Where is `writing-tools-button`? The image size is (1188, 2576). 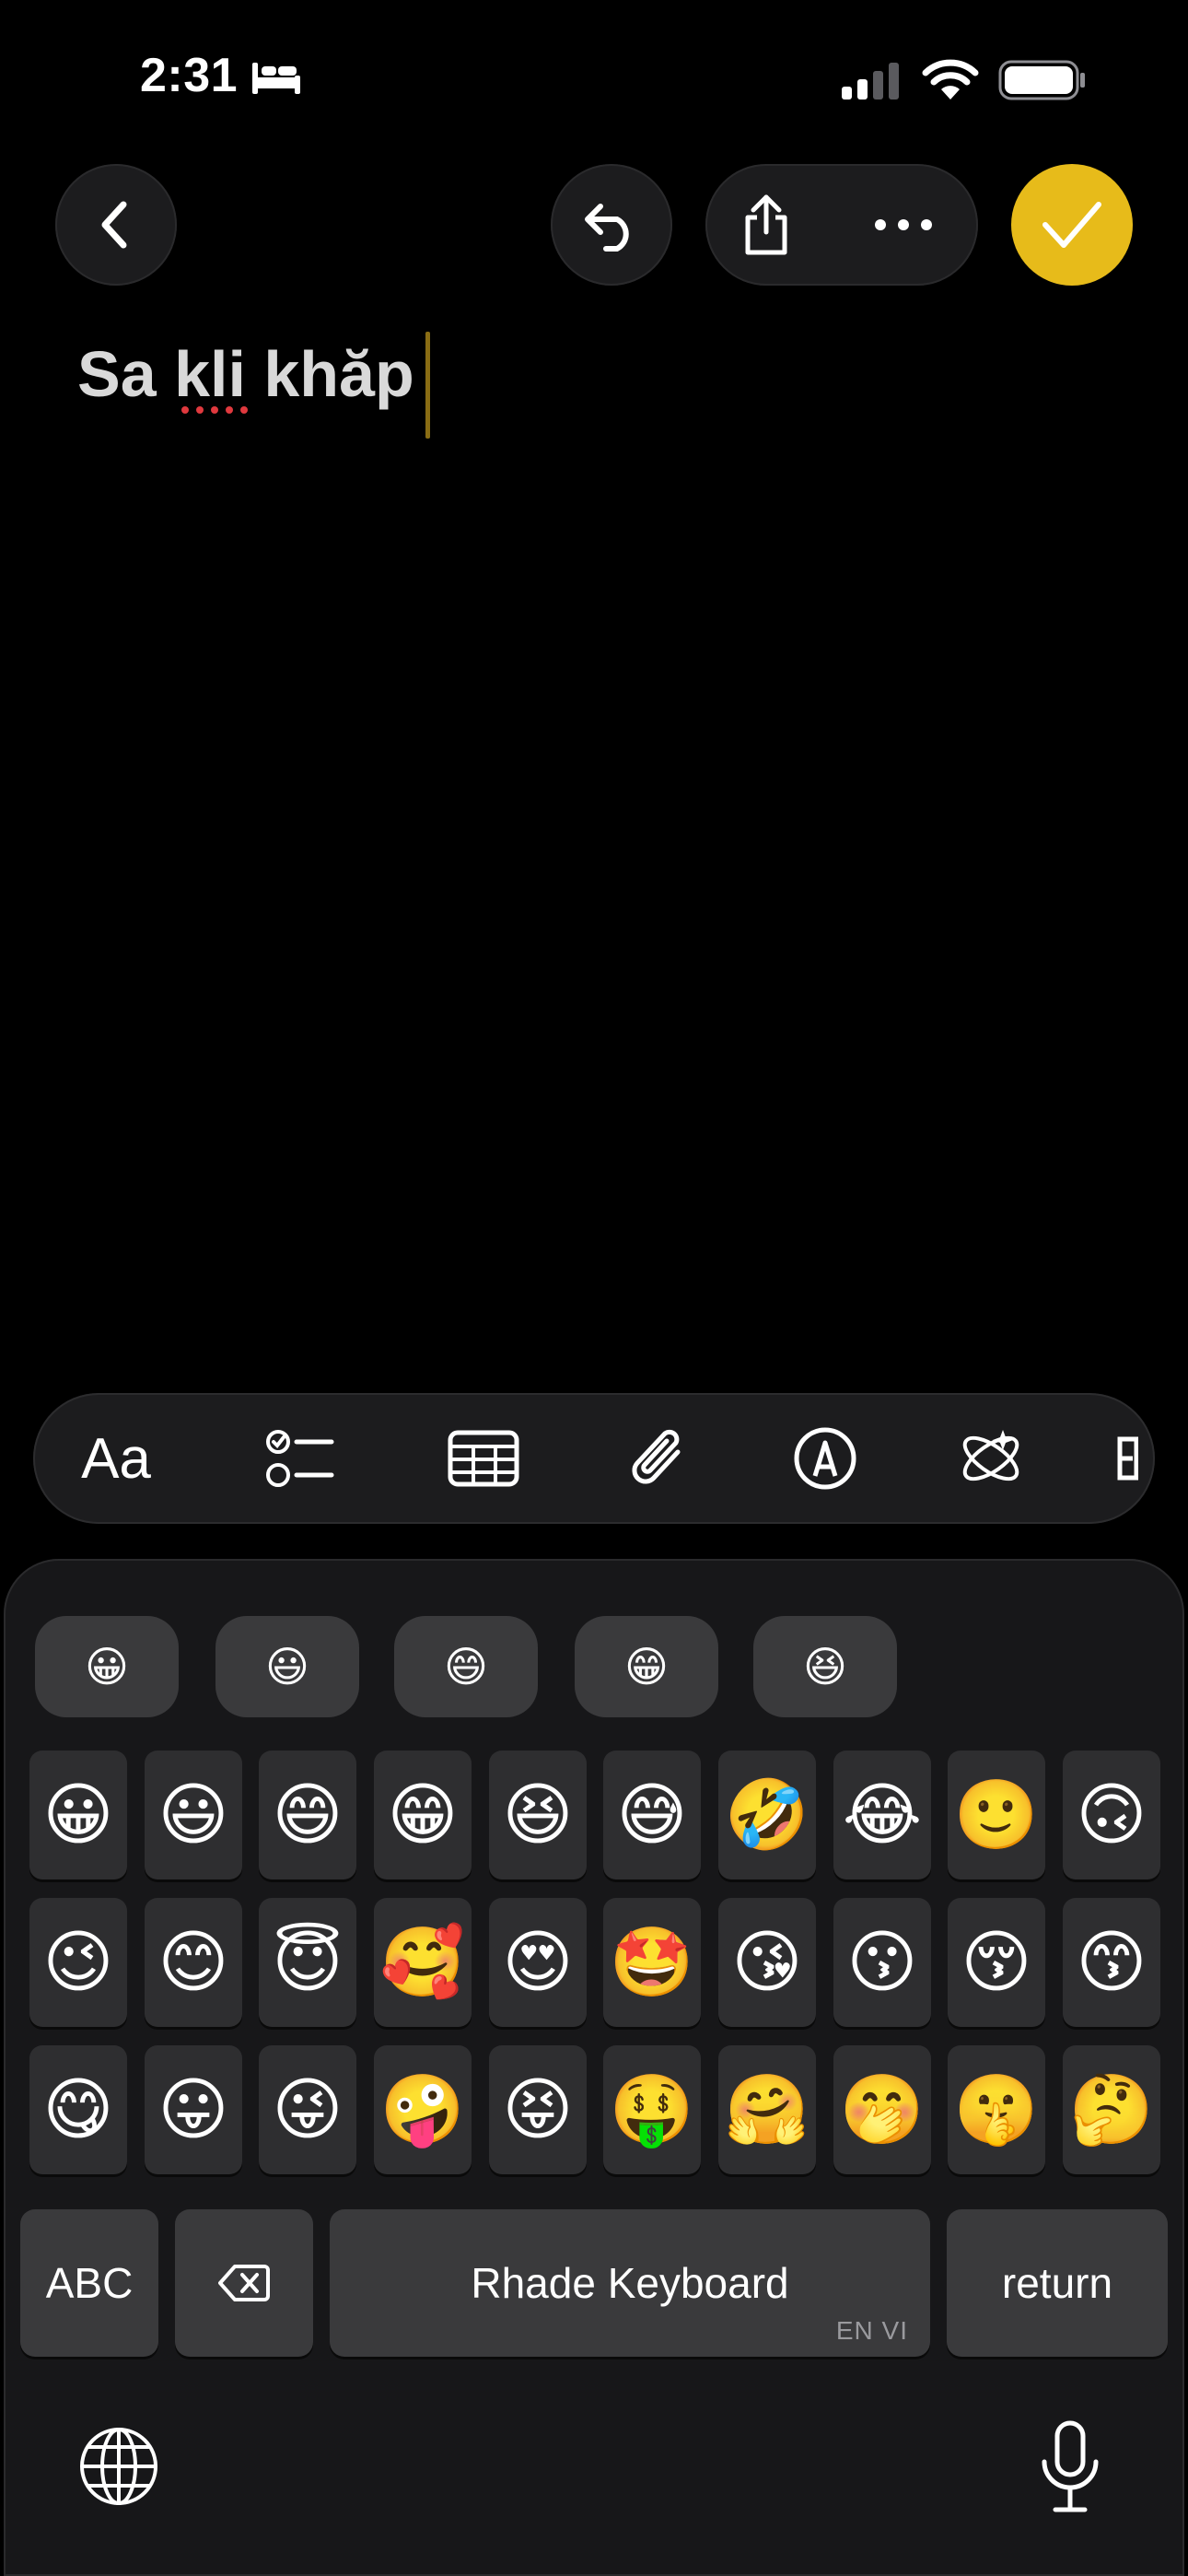
writing-tools-button is located at coordinates (991, 1458).